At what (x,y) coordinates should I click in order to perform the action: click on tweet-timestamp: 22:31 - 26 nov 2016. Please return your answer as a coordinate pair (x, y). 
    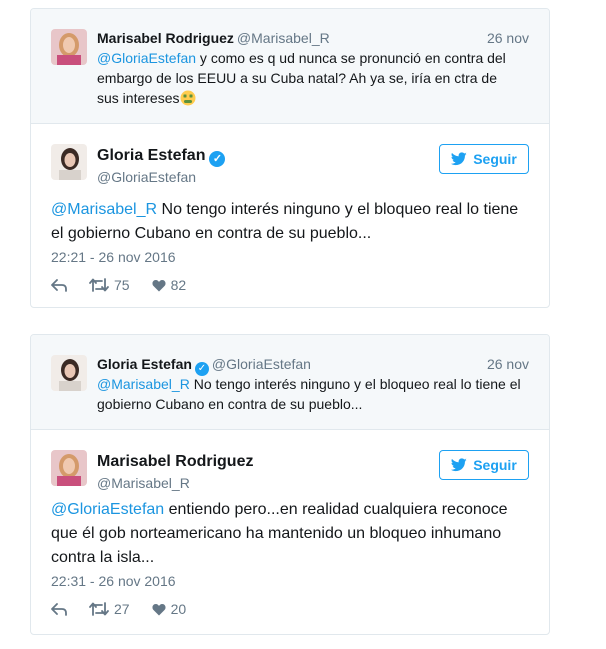
    Looking at the image, I should click on (113, 581).